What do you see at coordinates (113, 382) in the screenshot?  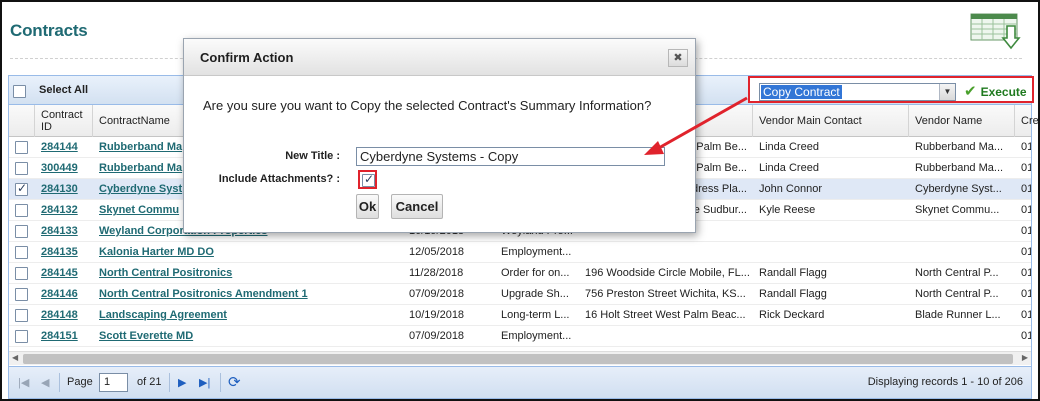 I see `page-number-input: 1` at bounding box center [113, 382].